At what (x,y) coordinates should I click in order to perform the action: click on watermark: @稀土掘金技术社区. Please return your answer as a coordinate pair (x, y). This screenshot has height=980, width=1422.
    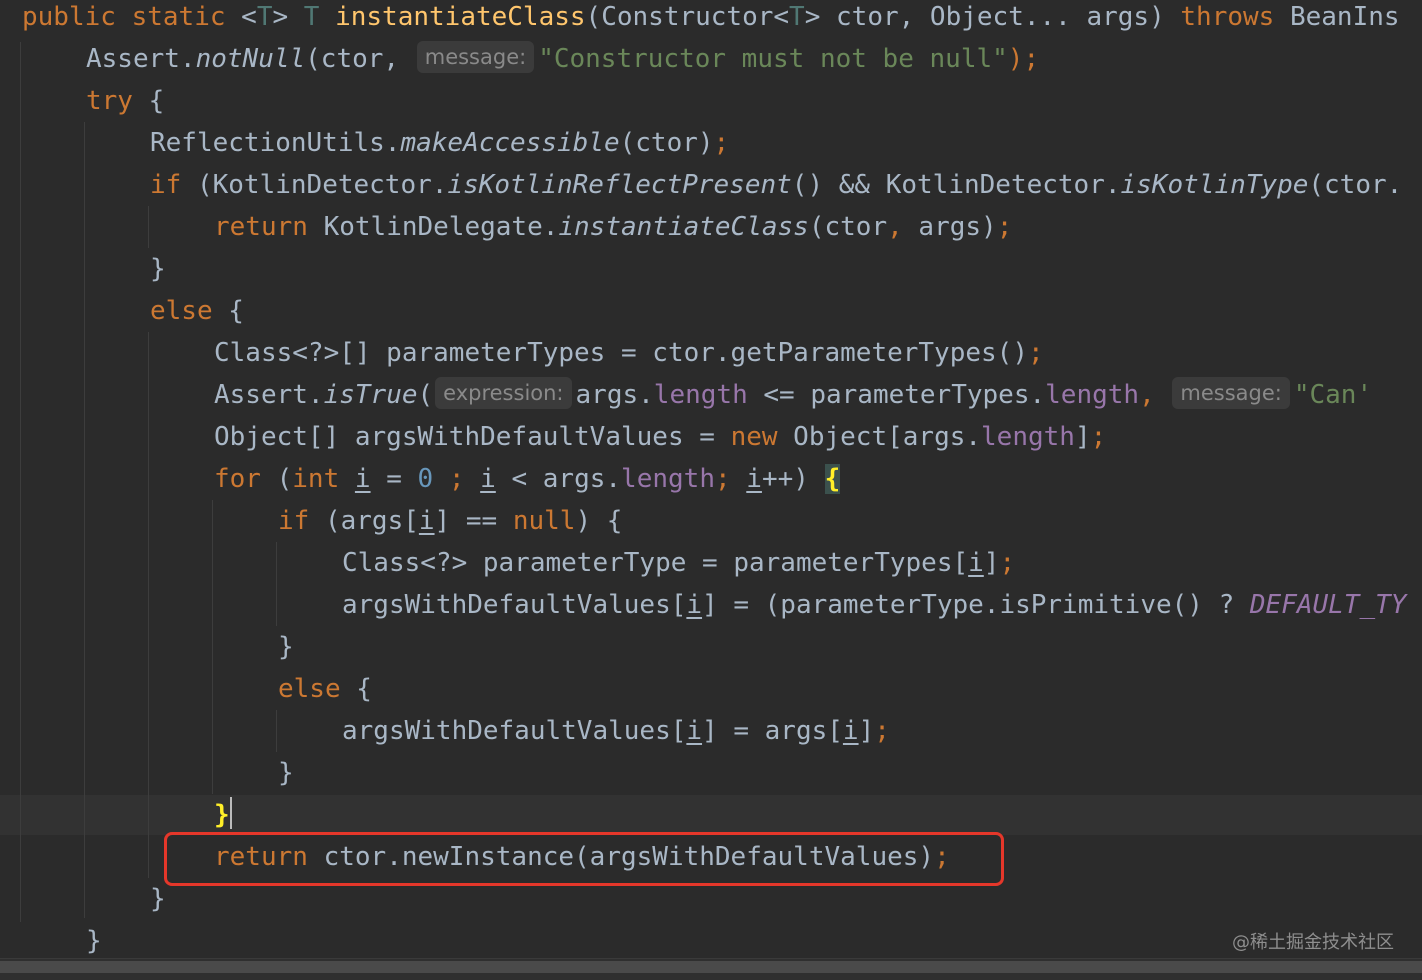
    Looking at the image, I should click on (1313, 942).